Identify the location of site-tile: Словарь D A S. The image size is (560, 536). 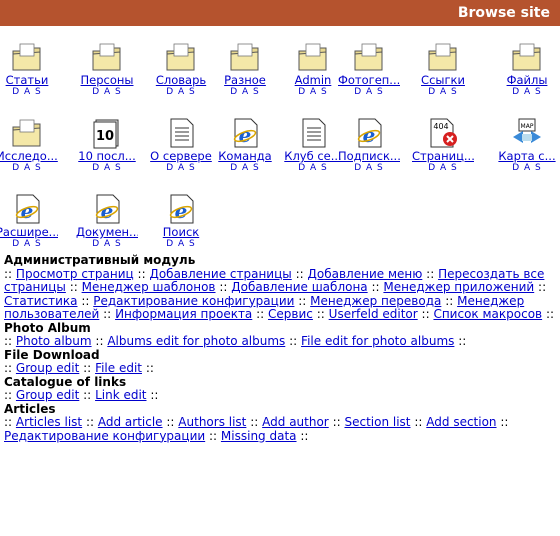
(181, 69).